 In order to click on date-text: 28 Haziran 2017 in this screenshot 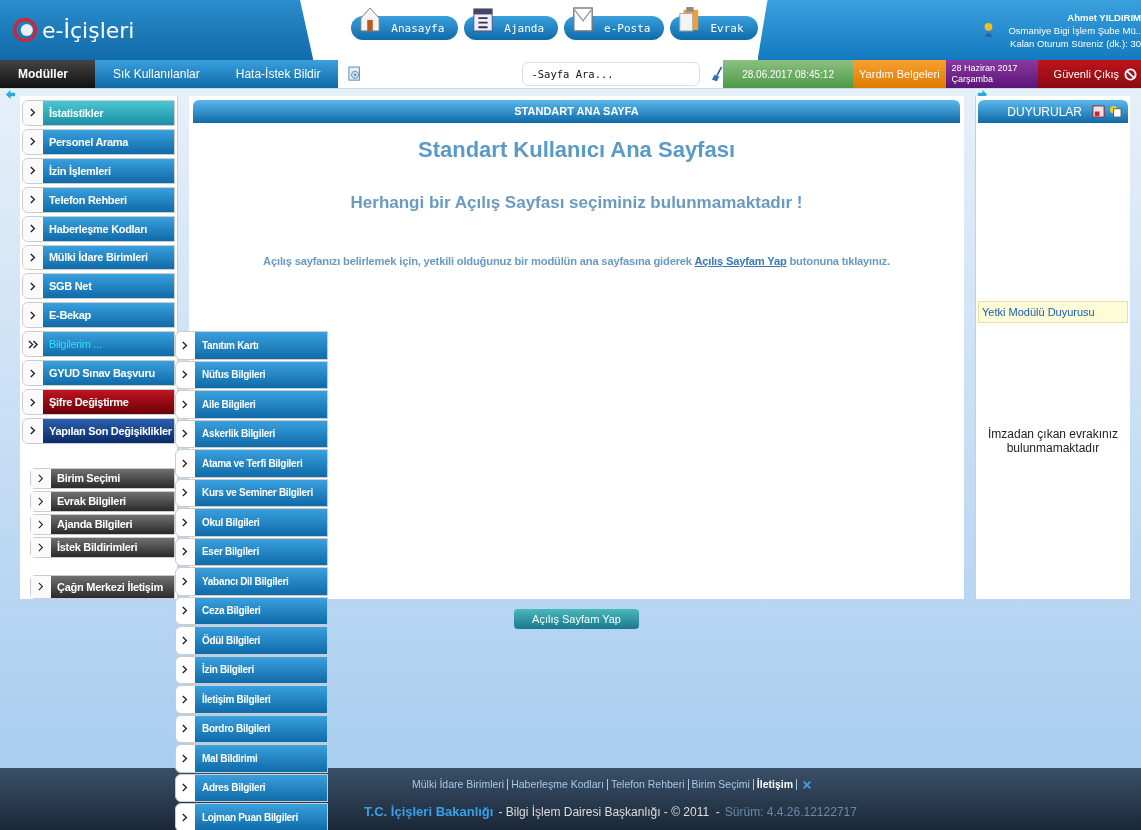, I will do `click(984, 68)`.